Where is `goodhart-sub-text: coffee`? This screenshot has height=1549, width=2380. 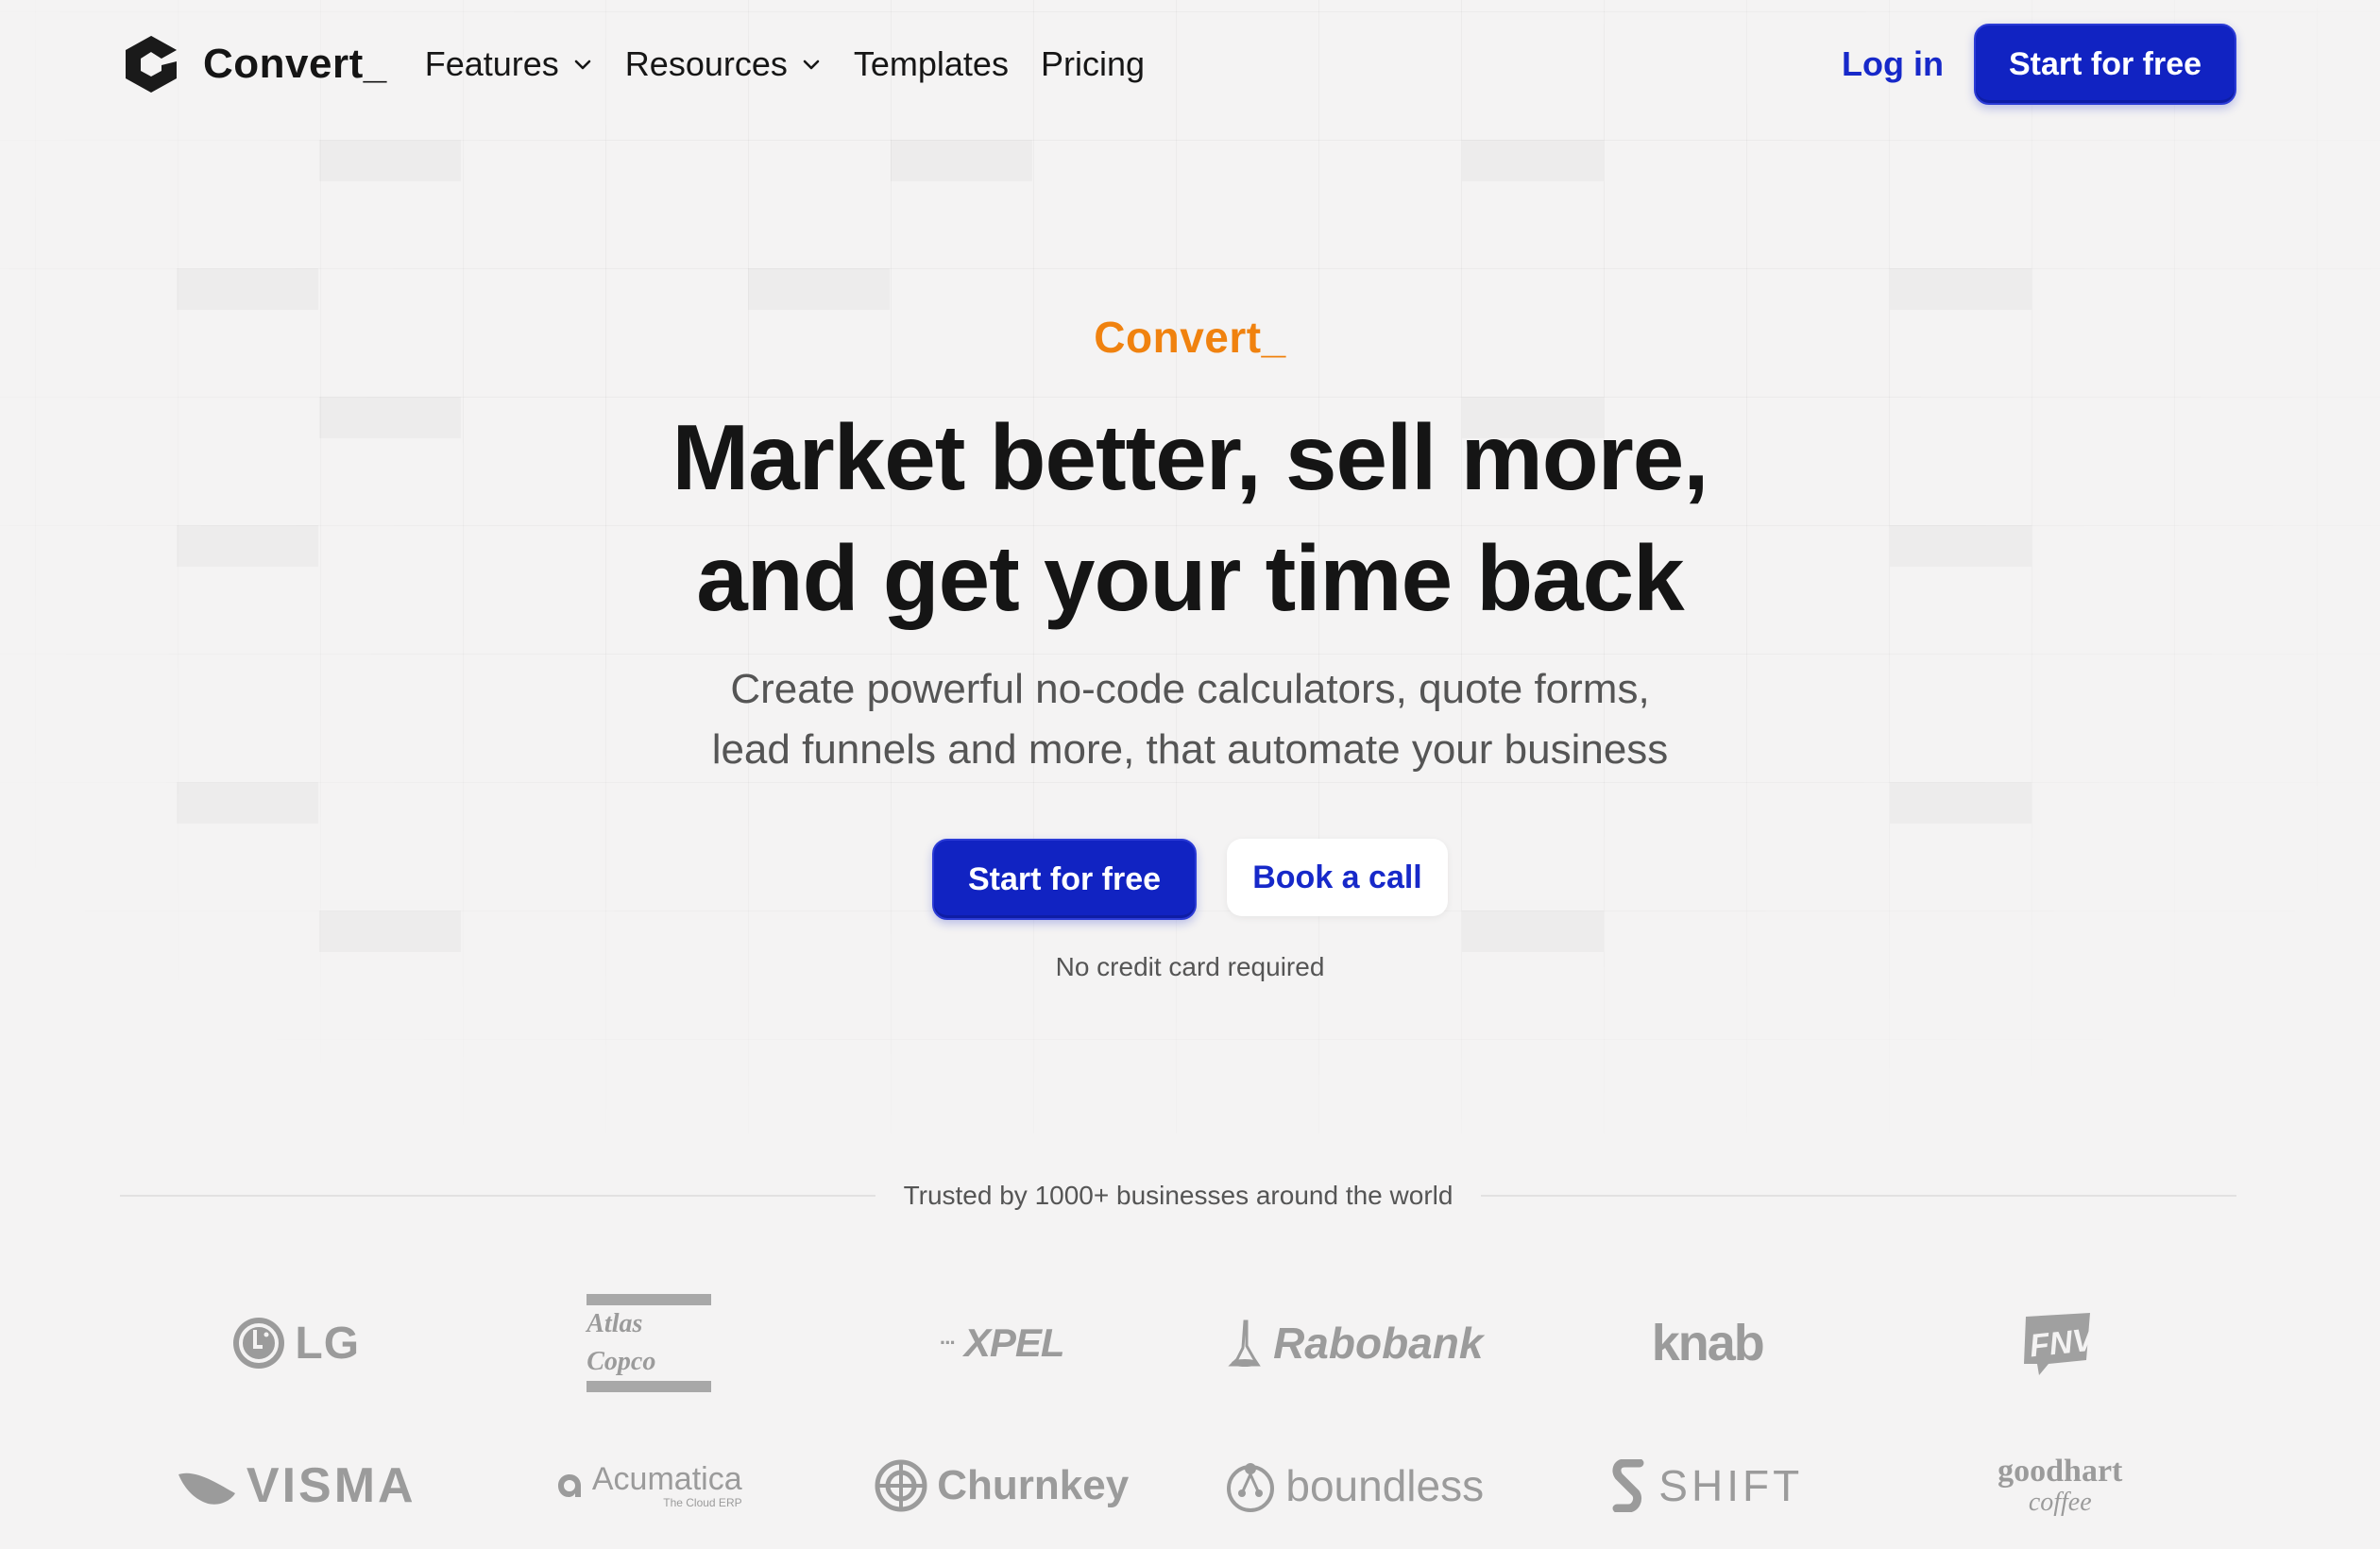 goodhart-sub-text: coffee is located at coordinates (2060, 1502).